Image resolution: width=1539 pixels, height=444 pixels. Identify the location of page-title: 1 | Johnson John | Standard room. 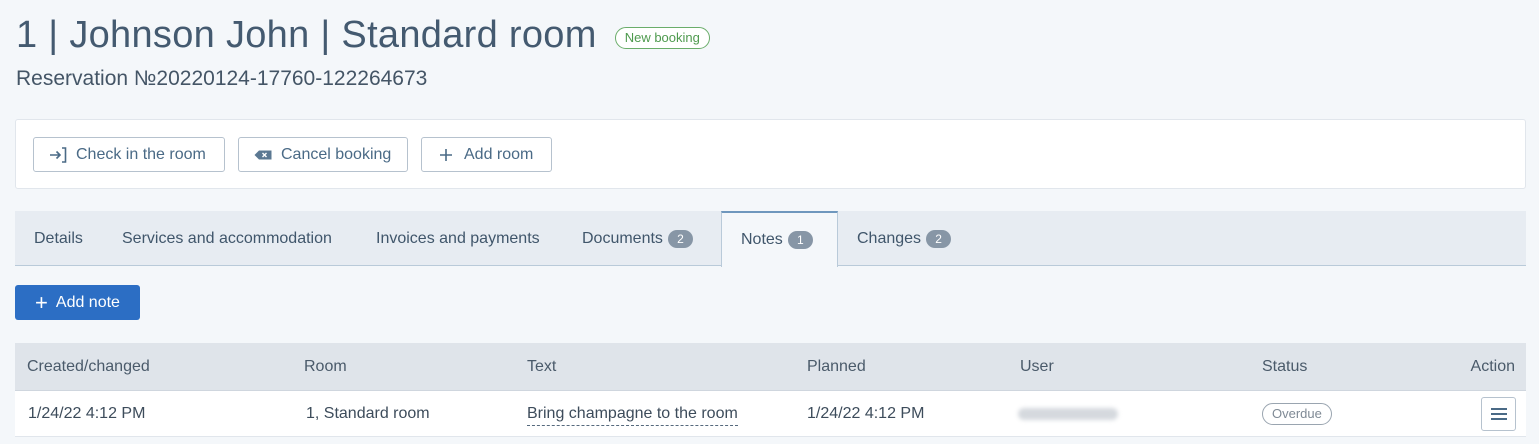
(306, 35).